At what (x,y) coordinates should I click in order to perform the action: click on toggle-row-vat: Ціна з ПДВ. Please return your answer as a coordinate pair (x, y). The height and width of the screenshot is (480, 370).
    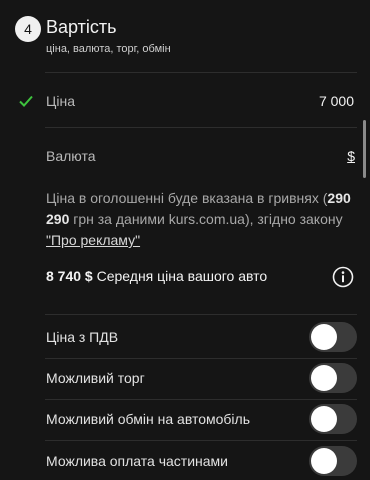
    Looking at the image, I should click on (185, 338).